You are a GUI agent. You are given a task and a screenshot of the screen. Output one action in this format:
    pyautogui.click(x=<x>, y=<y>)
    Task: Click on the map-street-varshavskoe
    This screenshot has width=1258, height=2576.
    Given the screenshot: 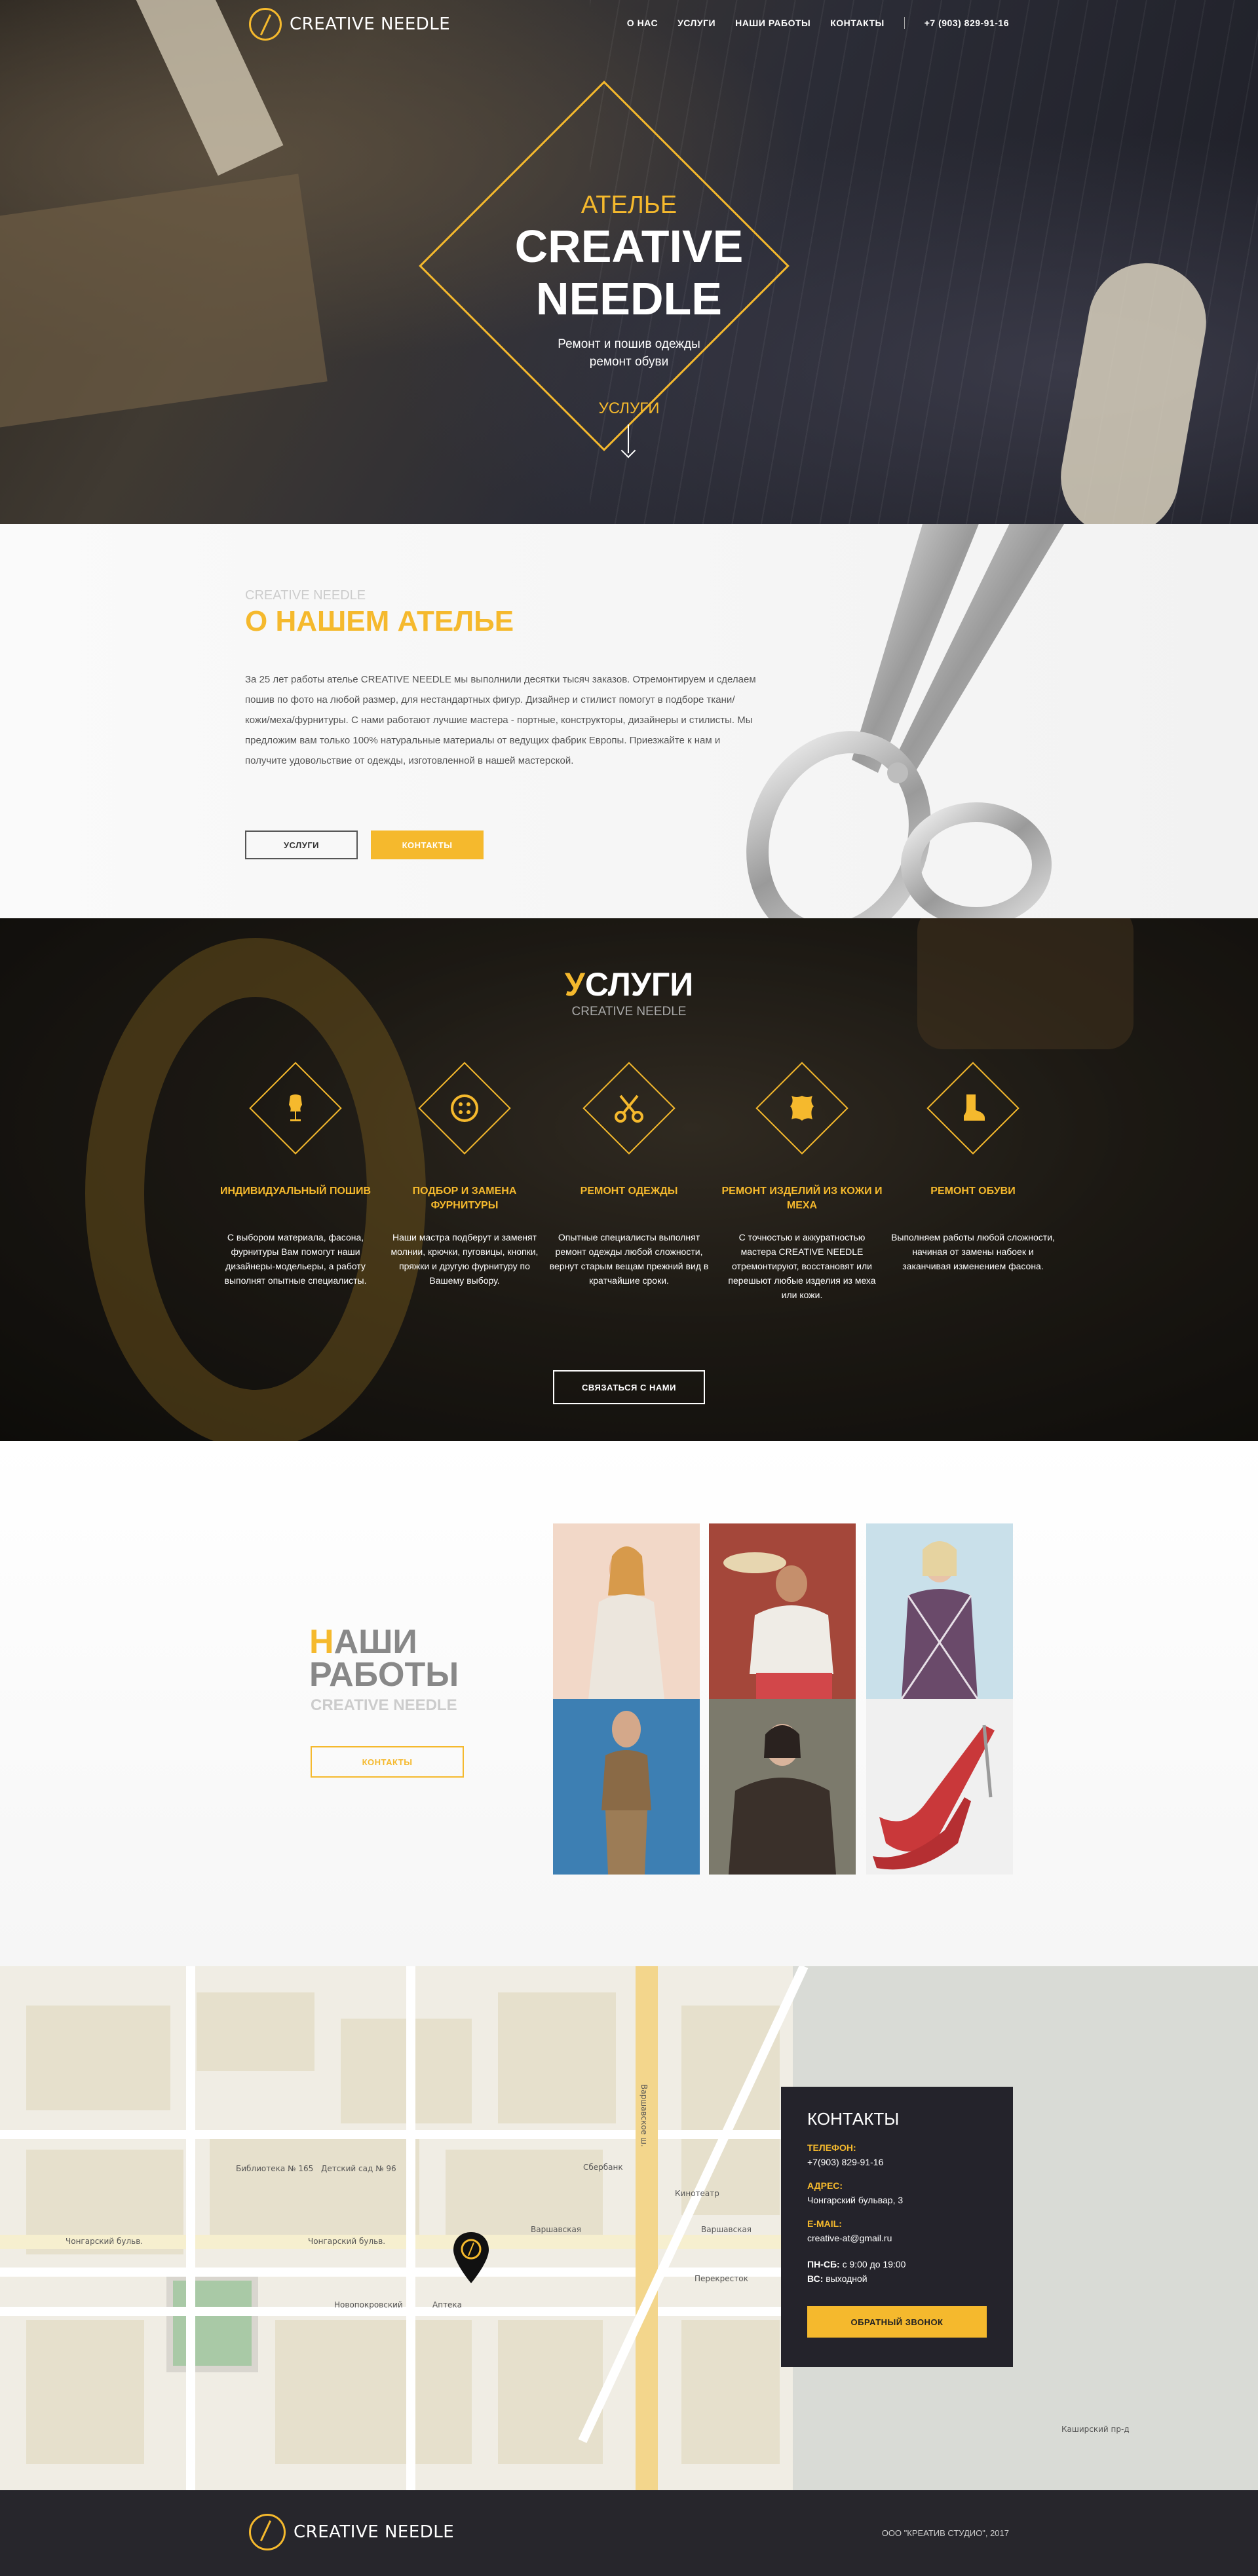 What is the action you would take?
    pyautogui.click(x=647, y=2228)
    